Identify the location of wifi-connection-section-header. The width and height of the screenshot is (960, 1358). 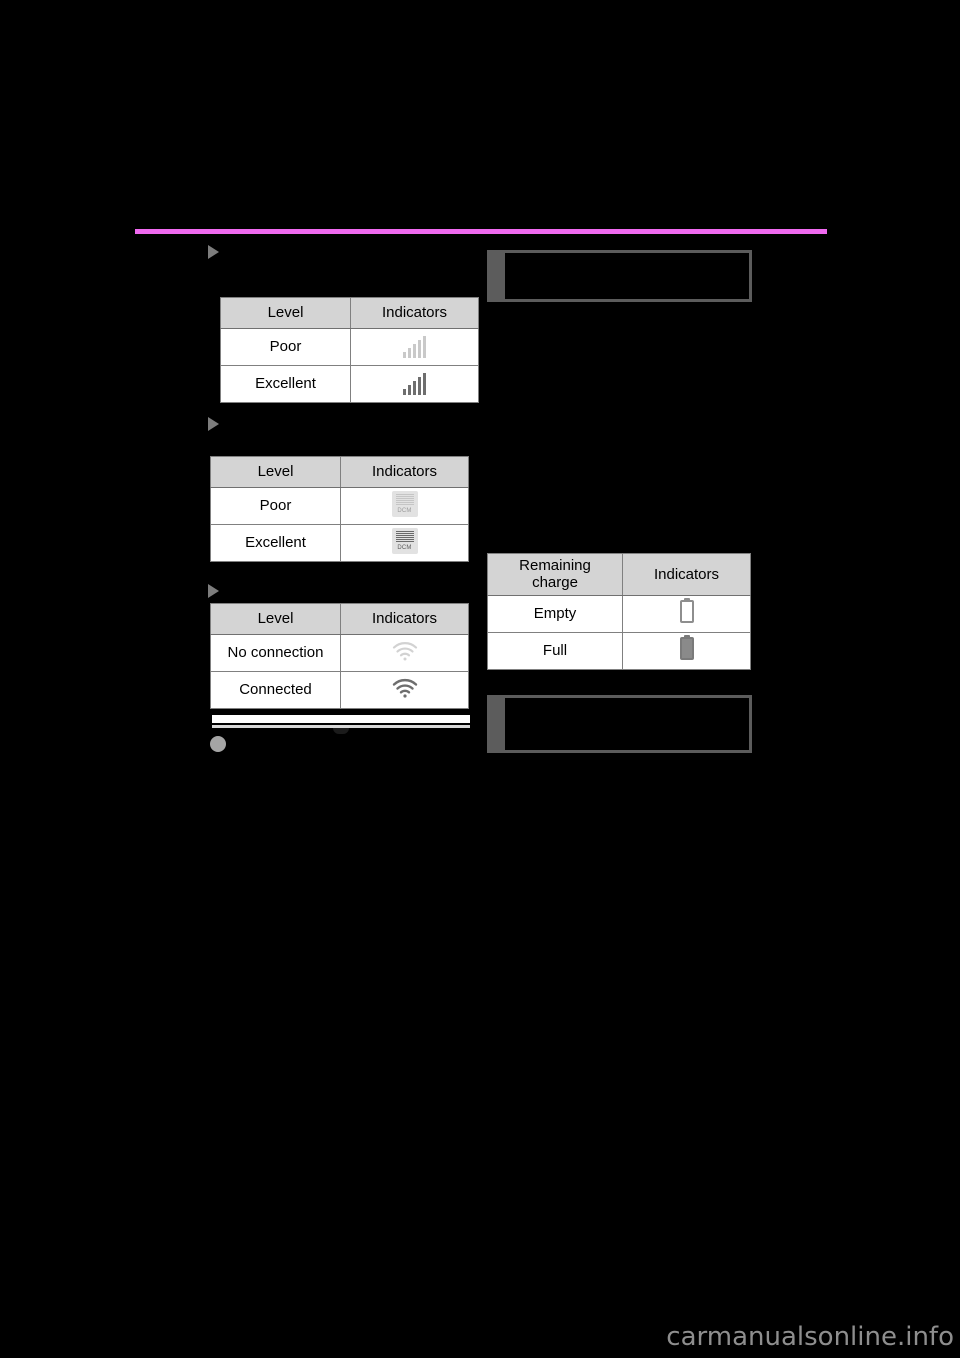
(307, 591).